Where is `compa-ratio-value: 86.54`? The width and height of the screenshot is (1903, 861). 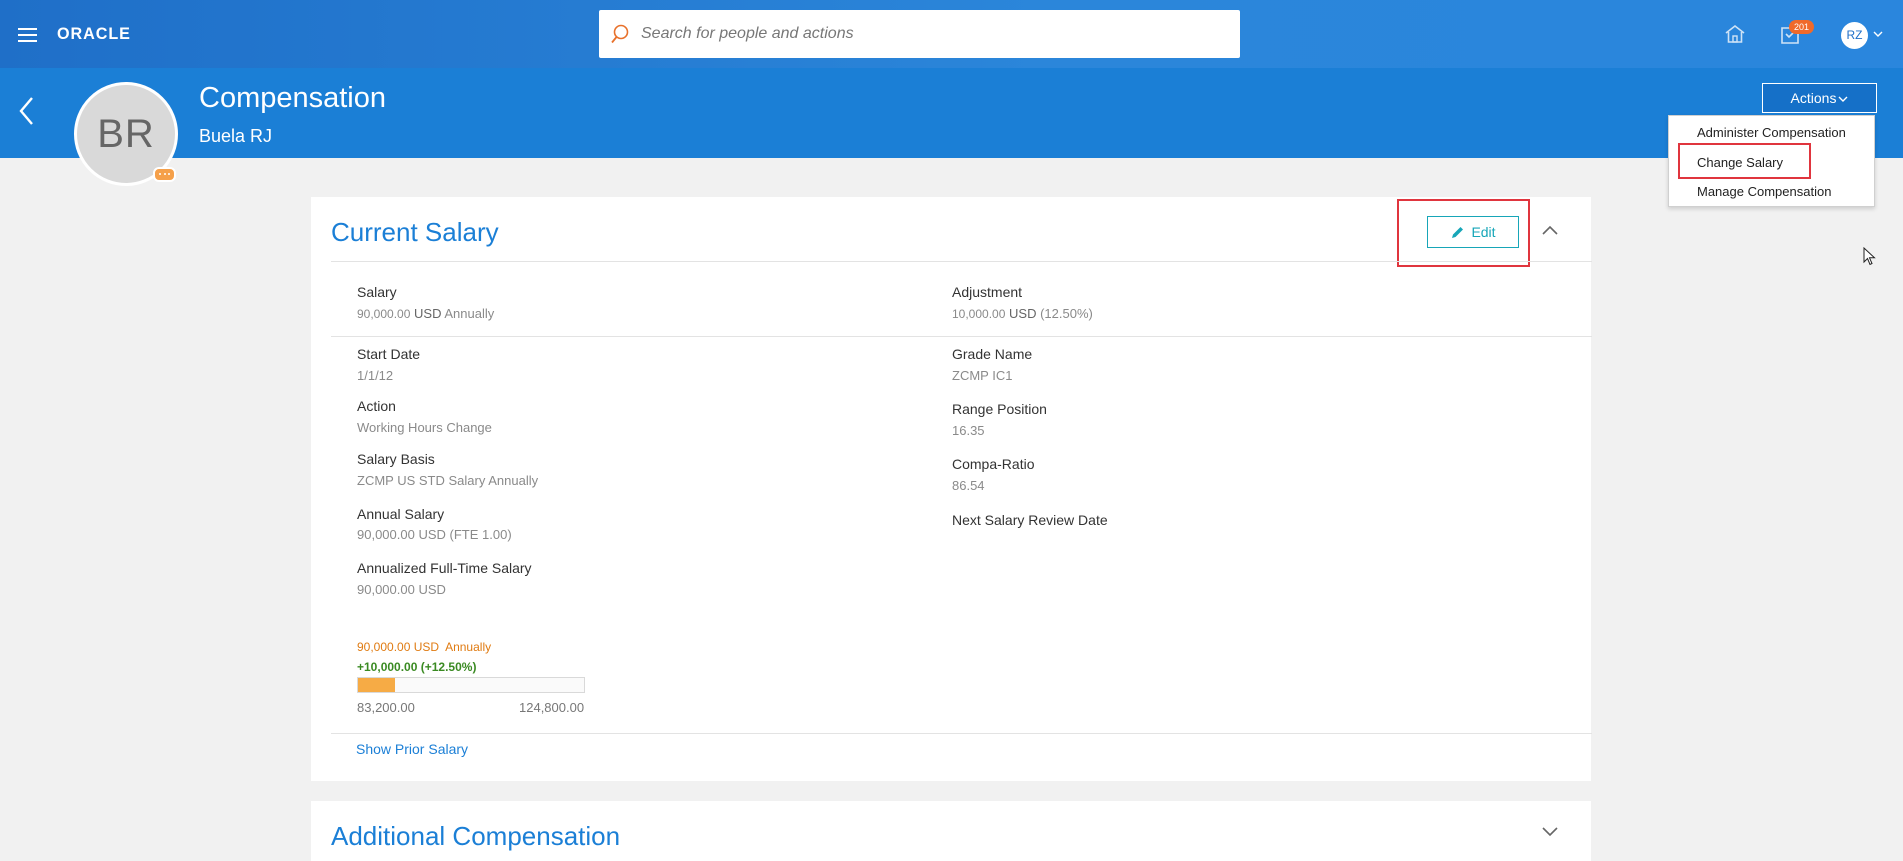
compa-ratio-value: 86.54 is located at coordinates (968, 485).